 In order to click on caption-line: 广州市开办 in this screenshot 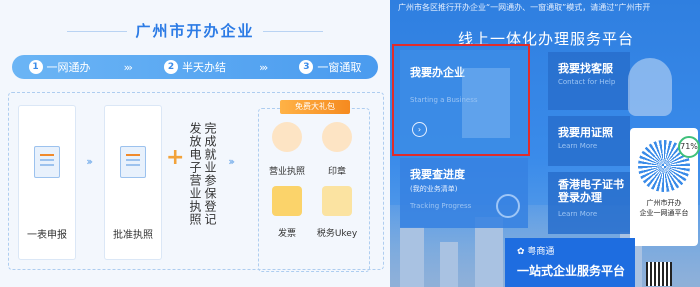, I will do `click(664, 203)`.